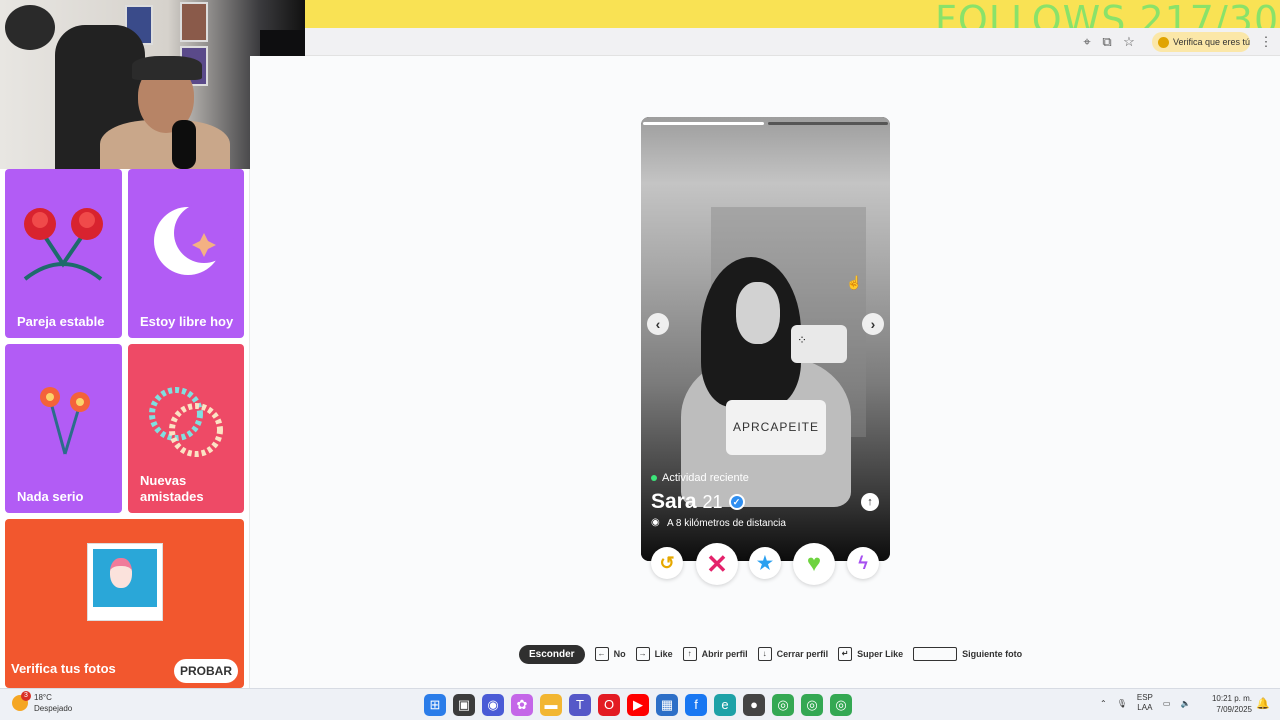 This screenshot has width=1280, height=720. I want to click on hint-super-like: ↵ Super Like, so click(870, 654).